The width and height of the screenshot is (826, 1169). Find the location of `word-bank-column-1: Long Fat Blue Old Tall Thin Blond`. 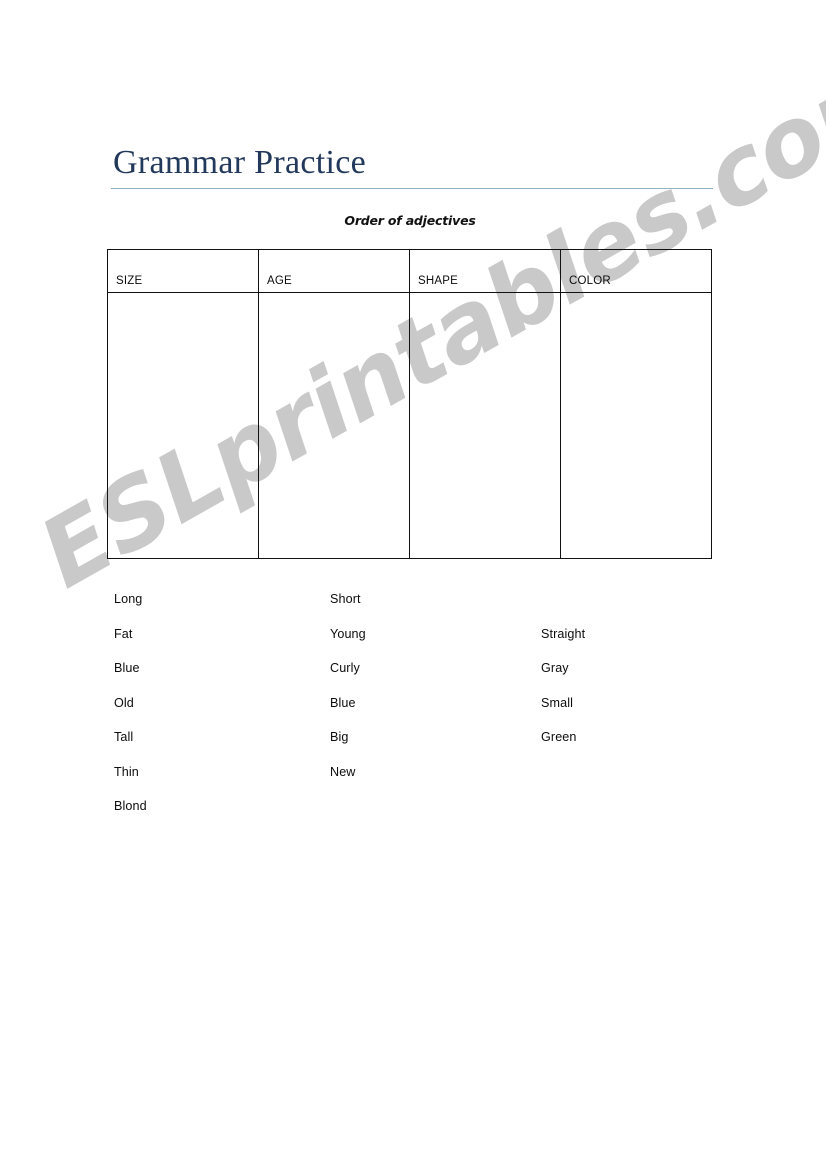

word-bank-column-1: Long Fat Blue Old Tall Thin Blond is located at coordinates (130, 709).